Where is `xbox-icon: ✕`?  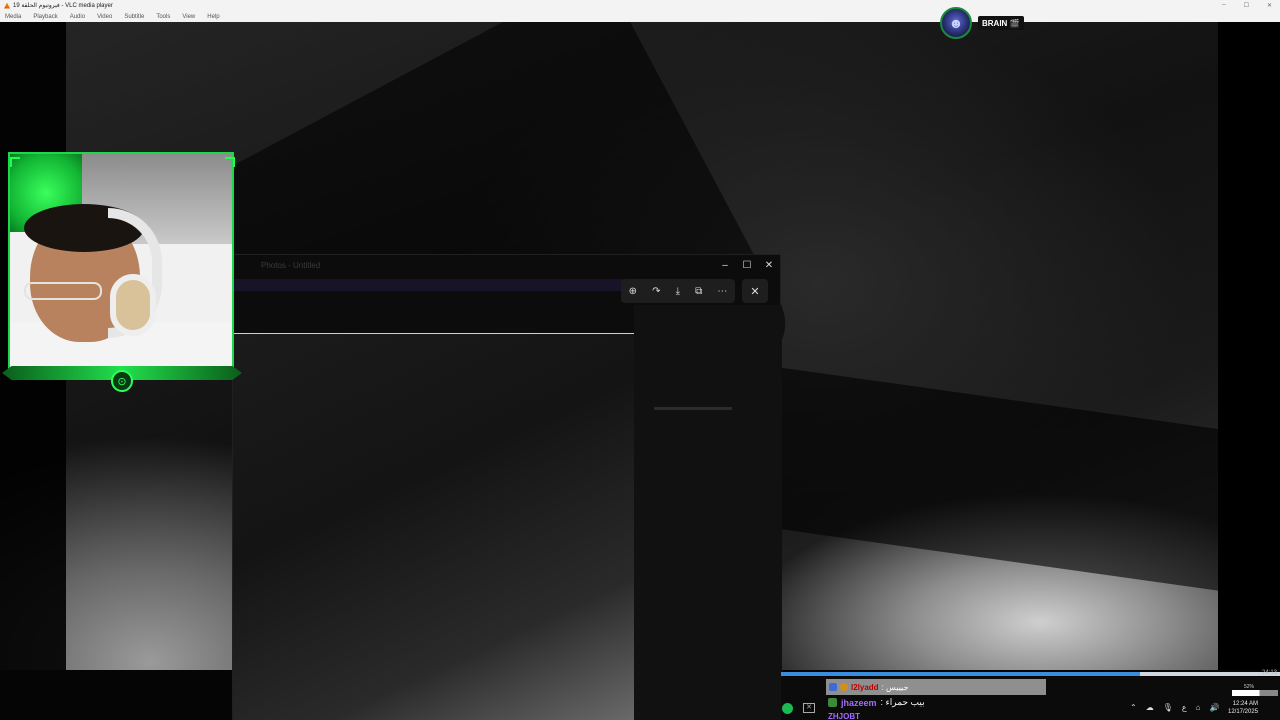 xbox-icon: ✕ is located at coordinates (809, 708).